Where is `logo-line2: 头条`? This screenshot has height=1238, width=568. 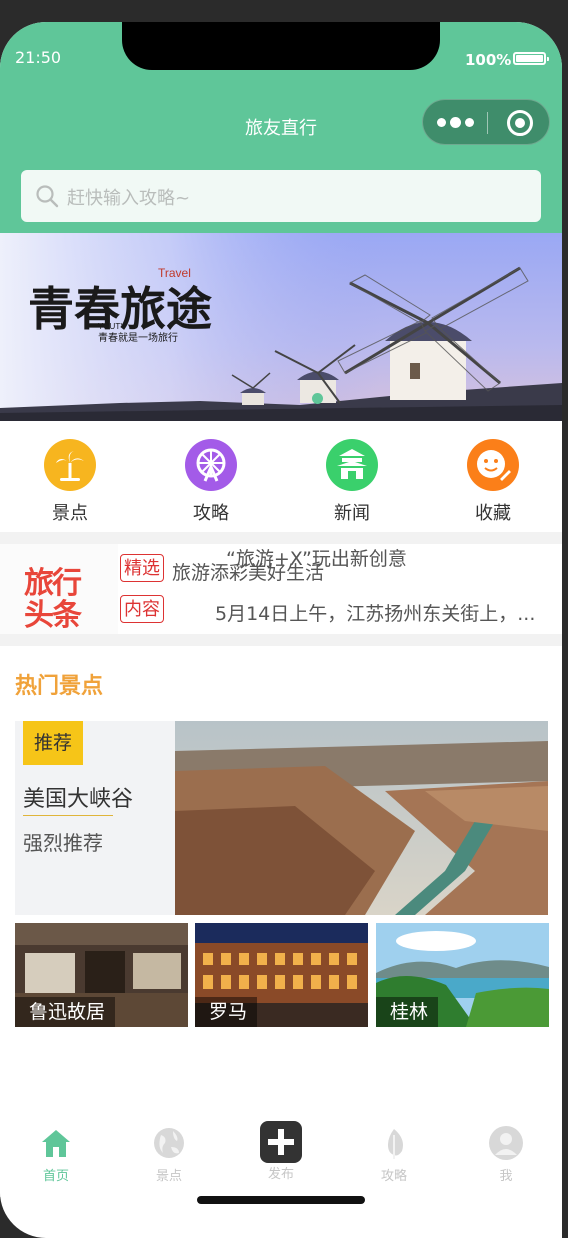 logo-line2: 头条 is located at coordinates (53, 615).